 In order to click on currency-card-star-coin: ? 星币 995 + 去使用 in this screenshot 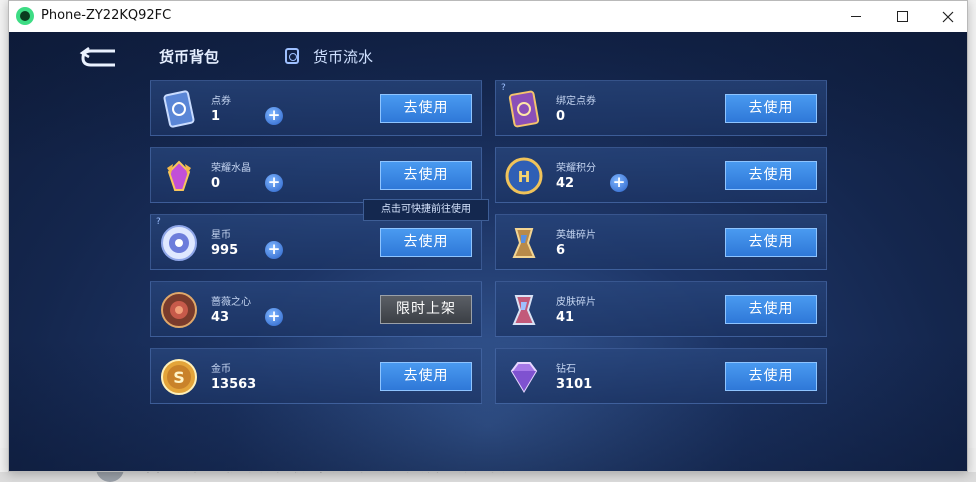, I will do `click(316, 242)`.